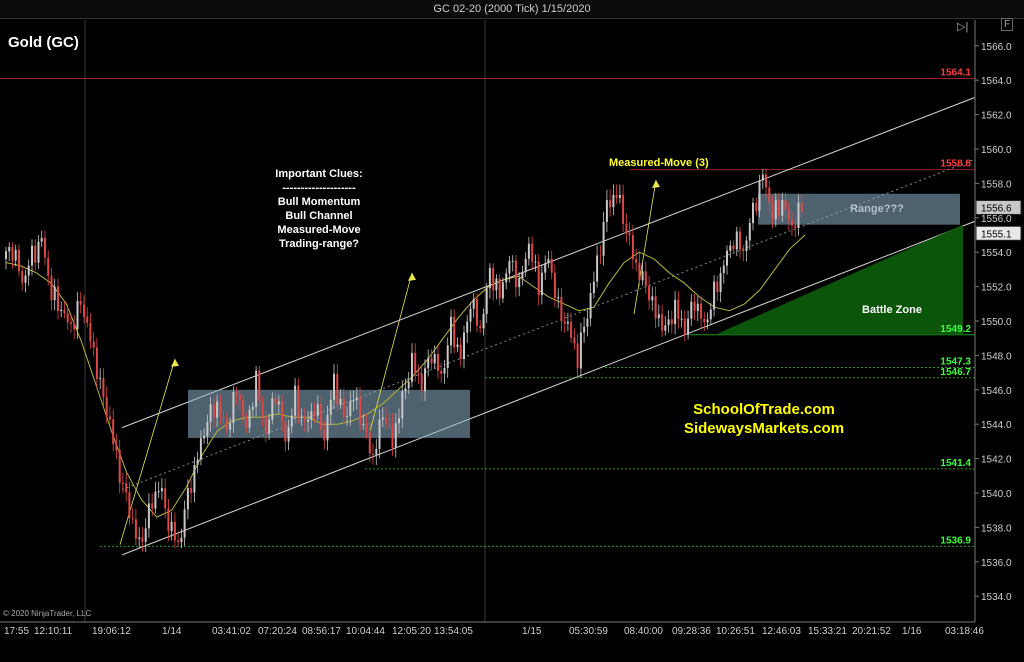  What do you see at coordinates (643, 631) in the screenshot?
I see `x-tick-label: 08:40:00` at bounding box center [643, 631].